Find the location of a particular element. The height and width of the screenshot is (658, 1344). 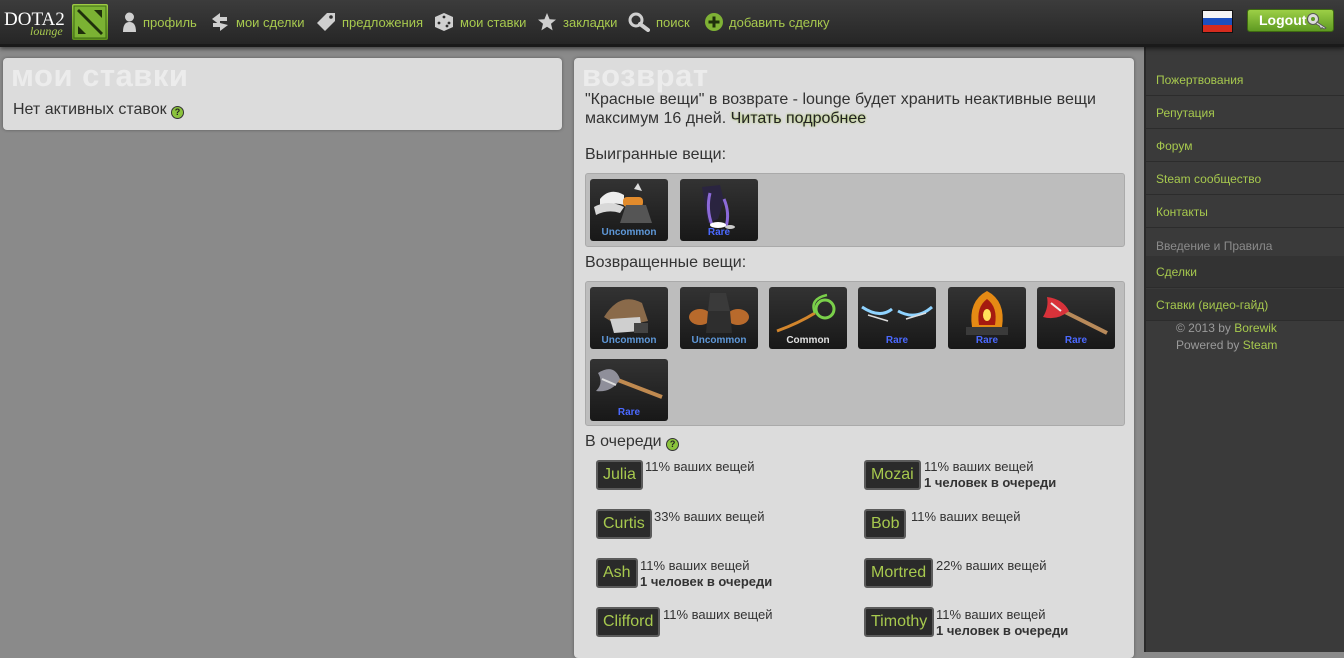

nav-bookmarks: закладки is located at coordinates (577, 22).